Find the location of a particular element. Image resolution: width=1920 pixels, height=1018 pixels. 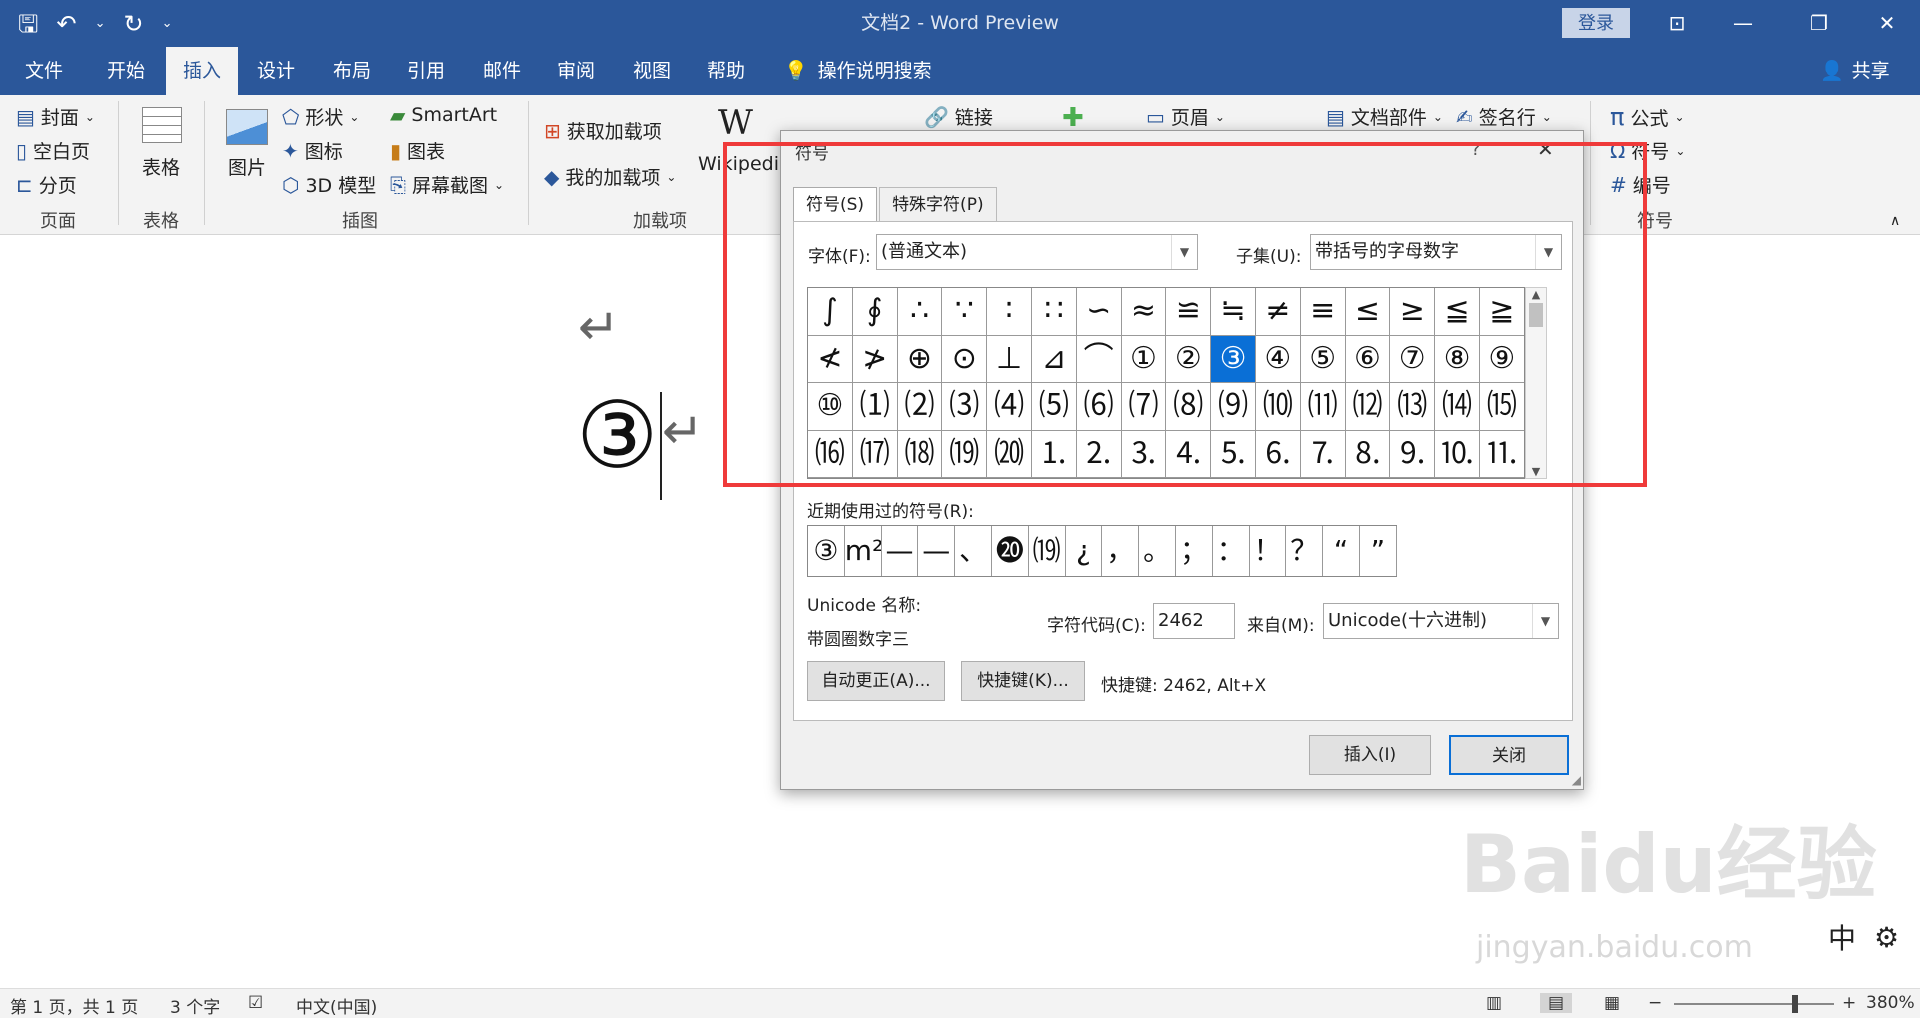

my-addins-button: ◆ 我的加载项 ⌄ is located at coordinates (610, 176).